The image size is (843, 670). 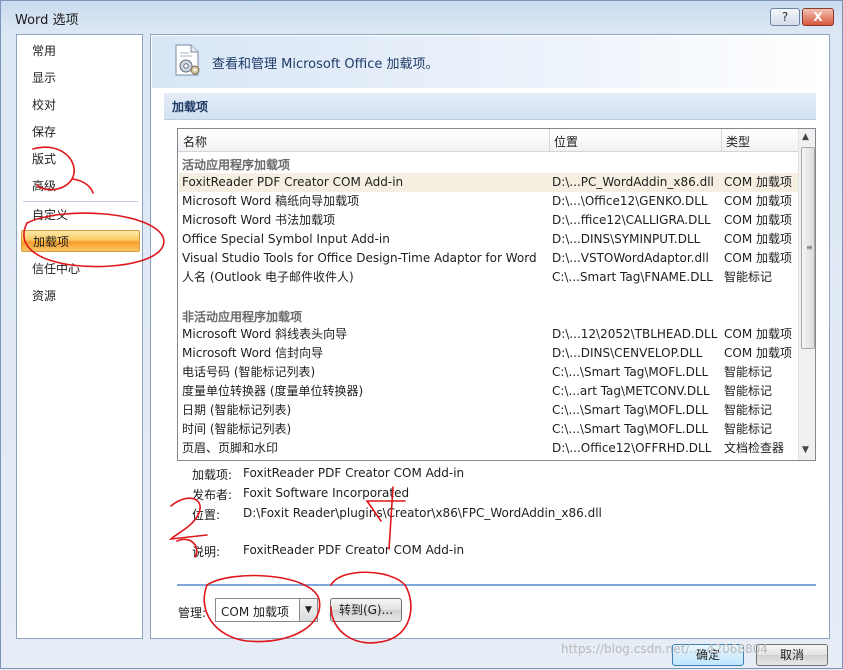 I want to click on nav-item-advanced: 高级, so click(x=80, y=186).